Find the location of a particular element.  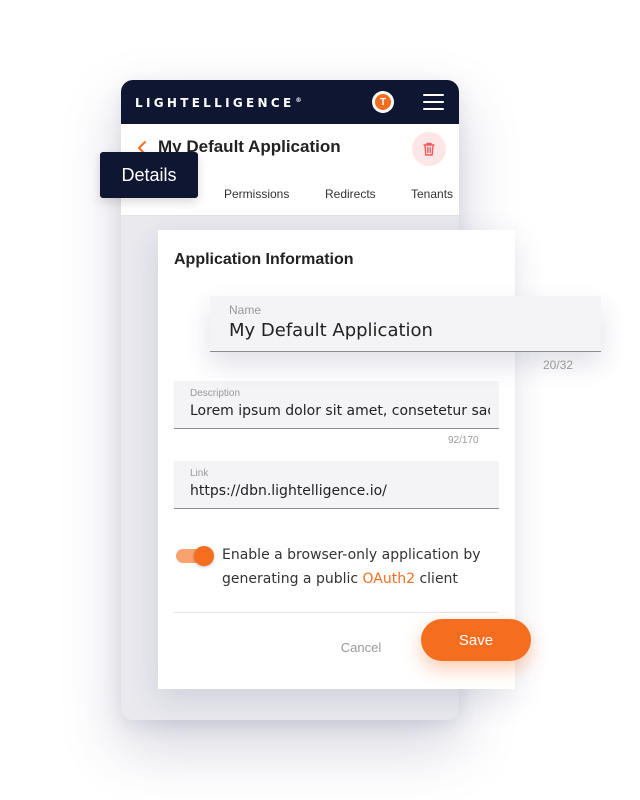

divider is located at coordinates (336, 612).